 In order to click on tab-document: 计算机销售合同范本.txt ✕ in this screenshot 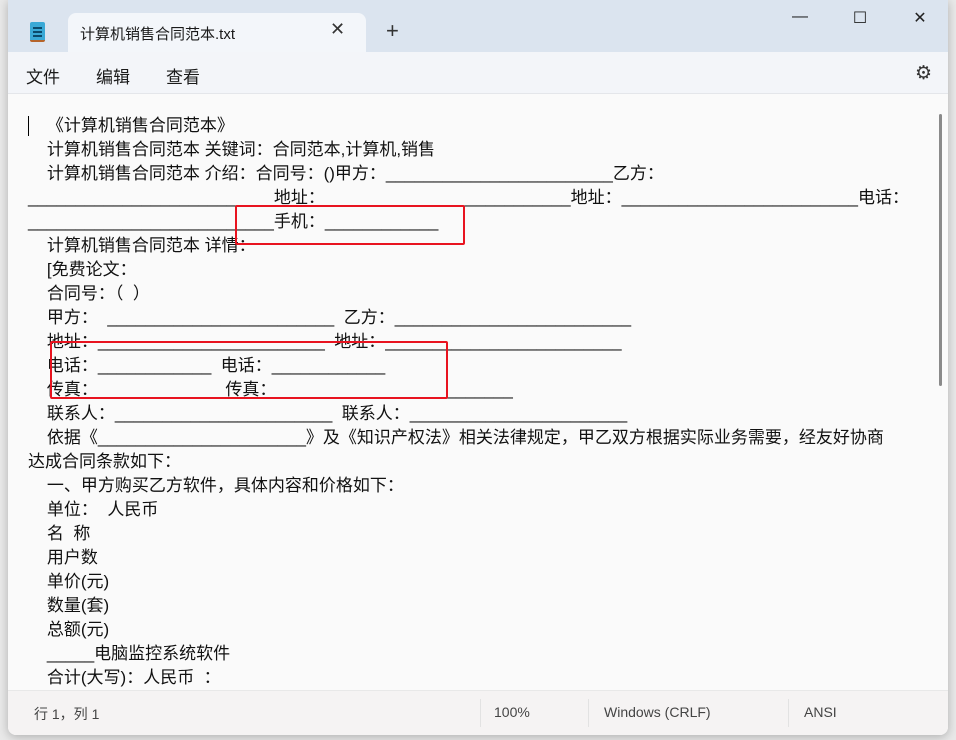, I will do `click(217, 32)`.